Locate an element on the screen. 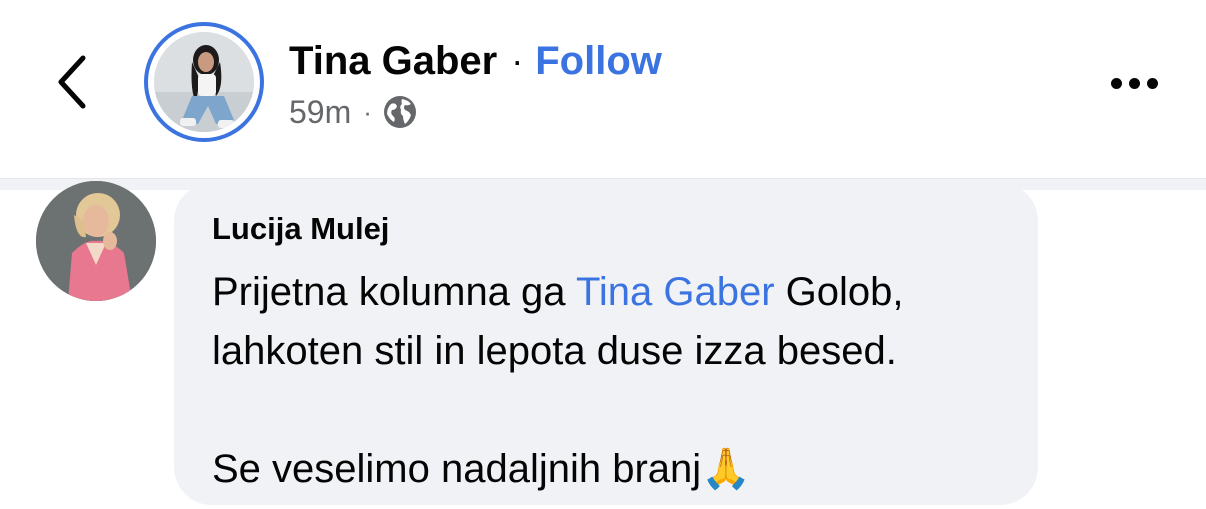 The height and width of the screenshot is (509, 1206). comment-blank-line is located at coordinates (617, 410).